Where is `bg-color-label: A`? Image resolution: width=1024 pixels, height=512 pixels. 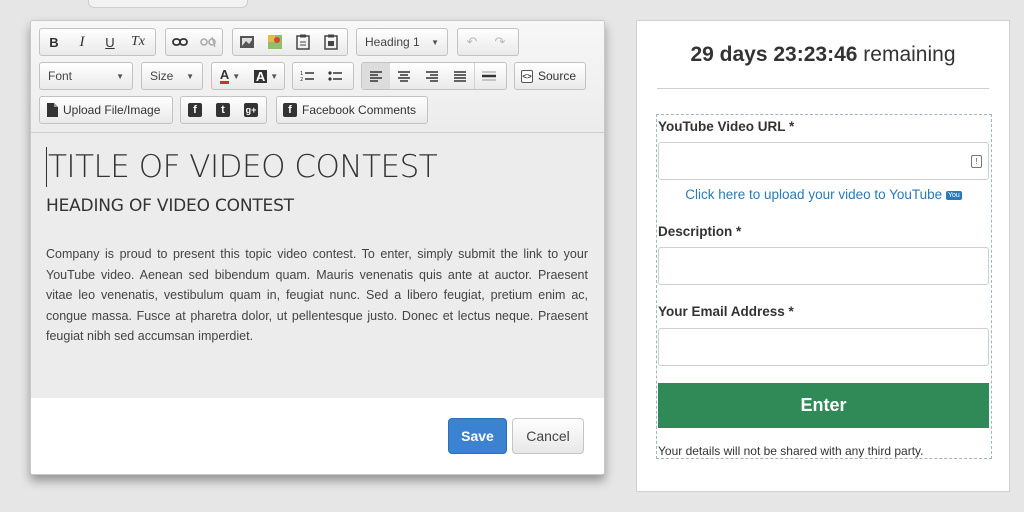
bg-color-label: A is located at coordinates (260, 76).